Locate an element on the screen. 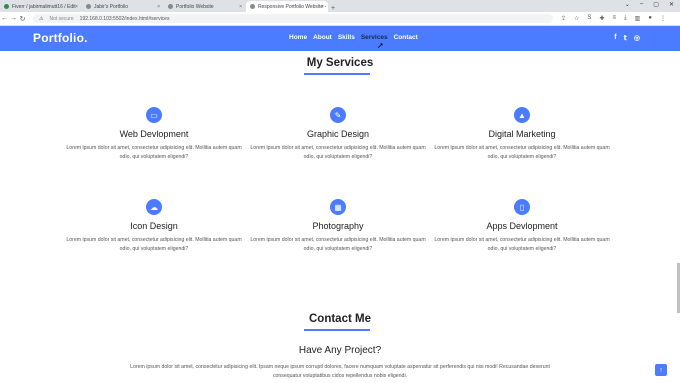  share-icon: ⇪ is located at coordinates (563, 18).